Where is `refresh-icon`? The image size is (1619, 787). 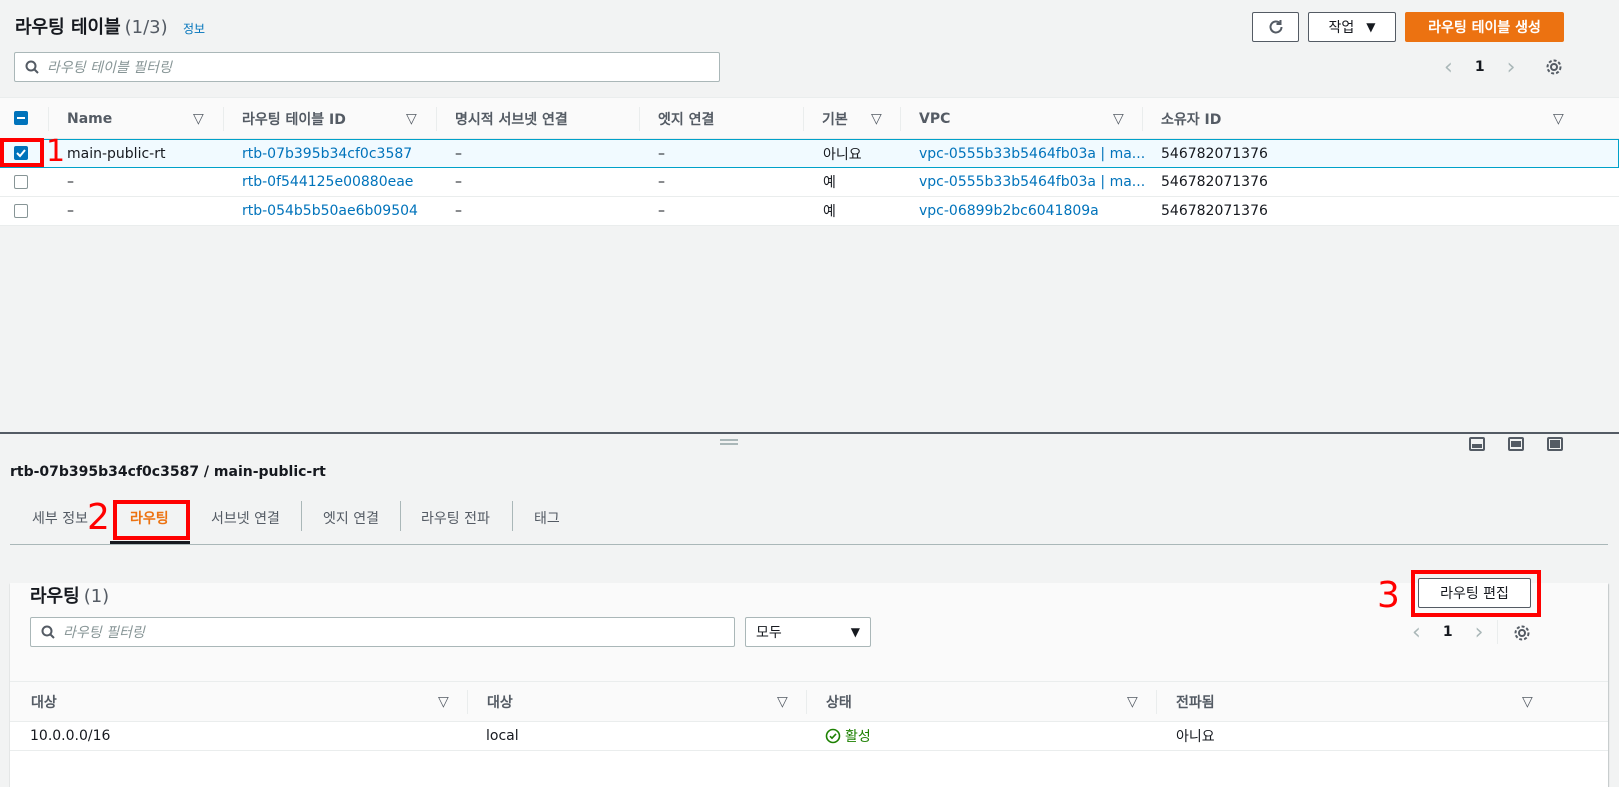
refresh-icon is located at coordinates (1275, 27).